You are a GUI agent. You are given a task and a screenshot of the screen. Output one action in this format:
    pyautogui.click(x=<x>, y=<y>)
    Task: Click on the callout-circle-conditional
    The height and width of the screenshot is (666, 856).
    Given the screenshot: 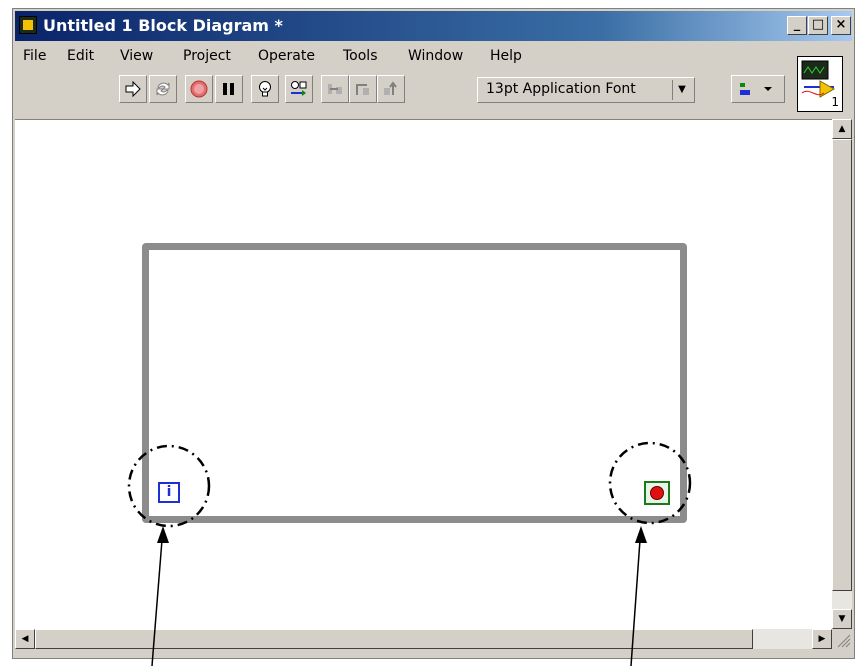 What is the action you would take?
    pyautogui.click(x=650, y=483)
    